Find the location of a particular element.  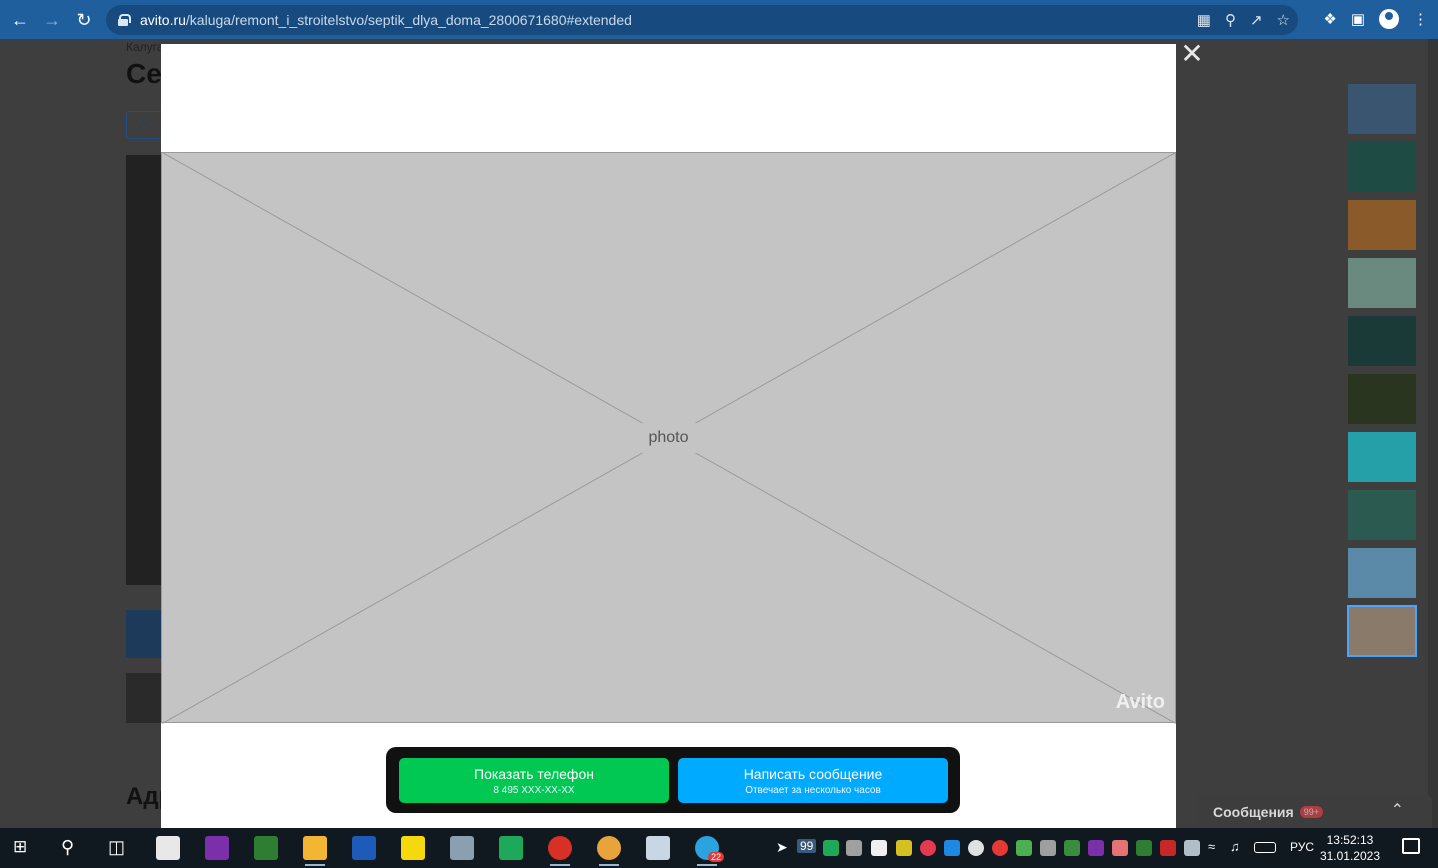

task-view-icon: ◫ is located at coordinates (116, 847).